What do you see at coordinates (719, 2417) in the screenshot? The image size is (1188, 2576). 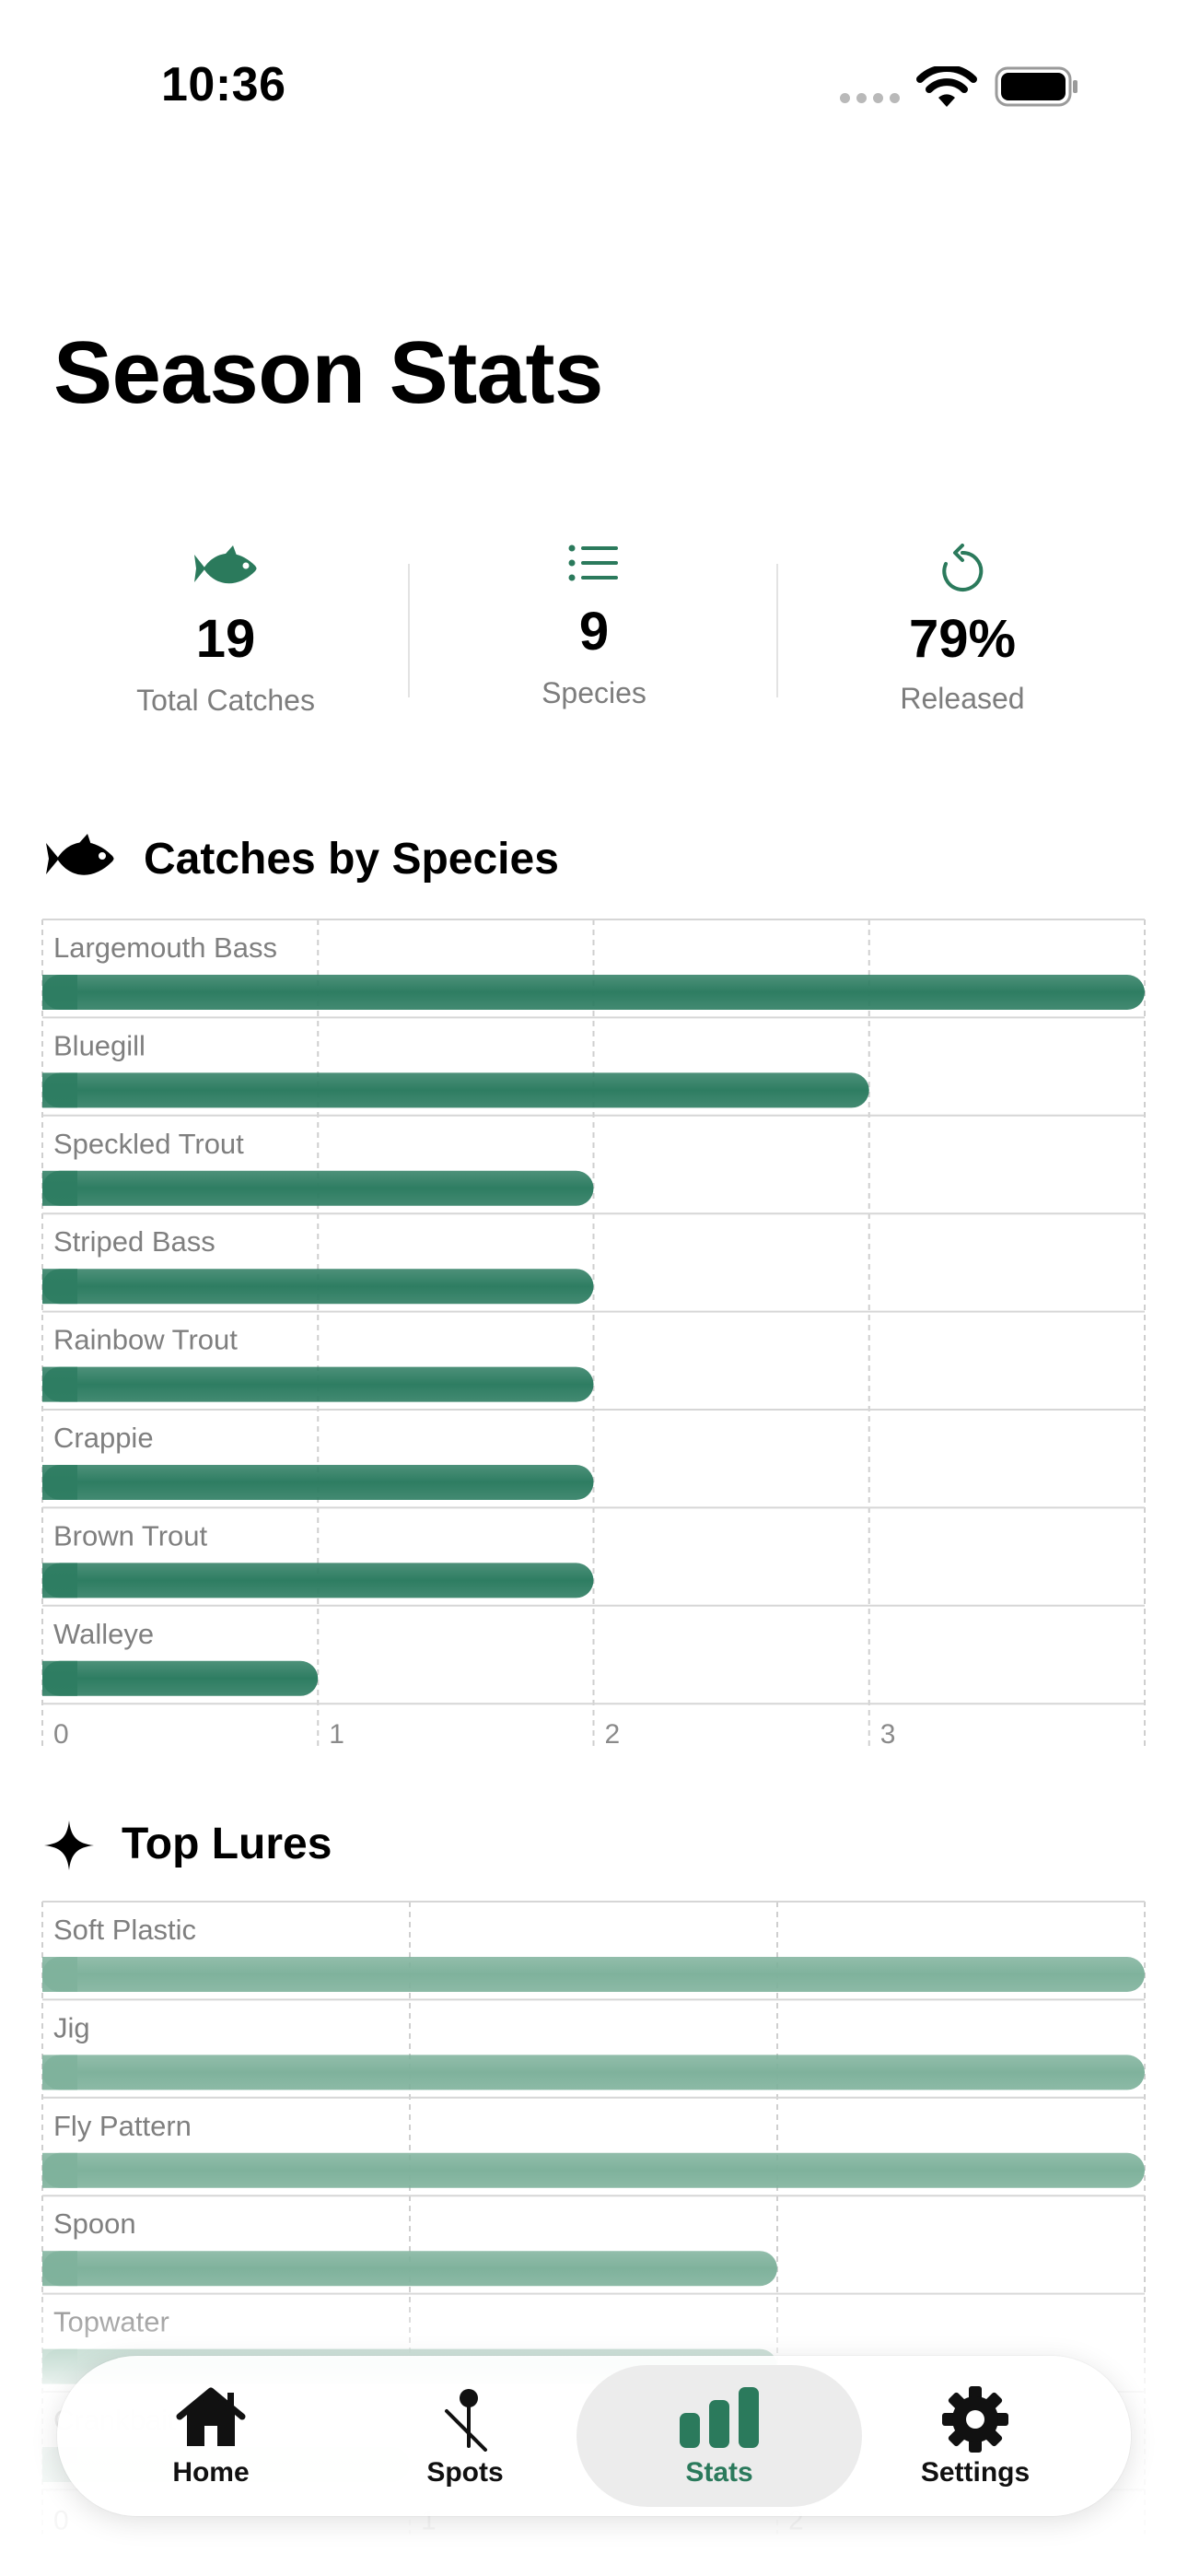 I see `chart-bar-icon` at bounding box center [719, 2417].